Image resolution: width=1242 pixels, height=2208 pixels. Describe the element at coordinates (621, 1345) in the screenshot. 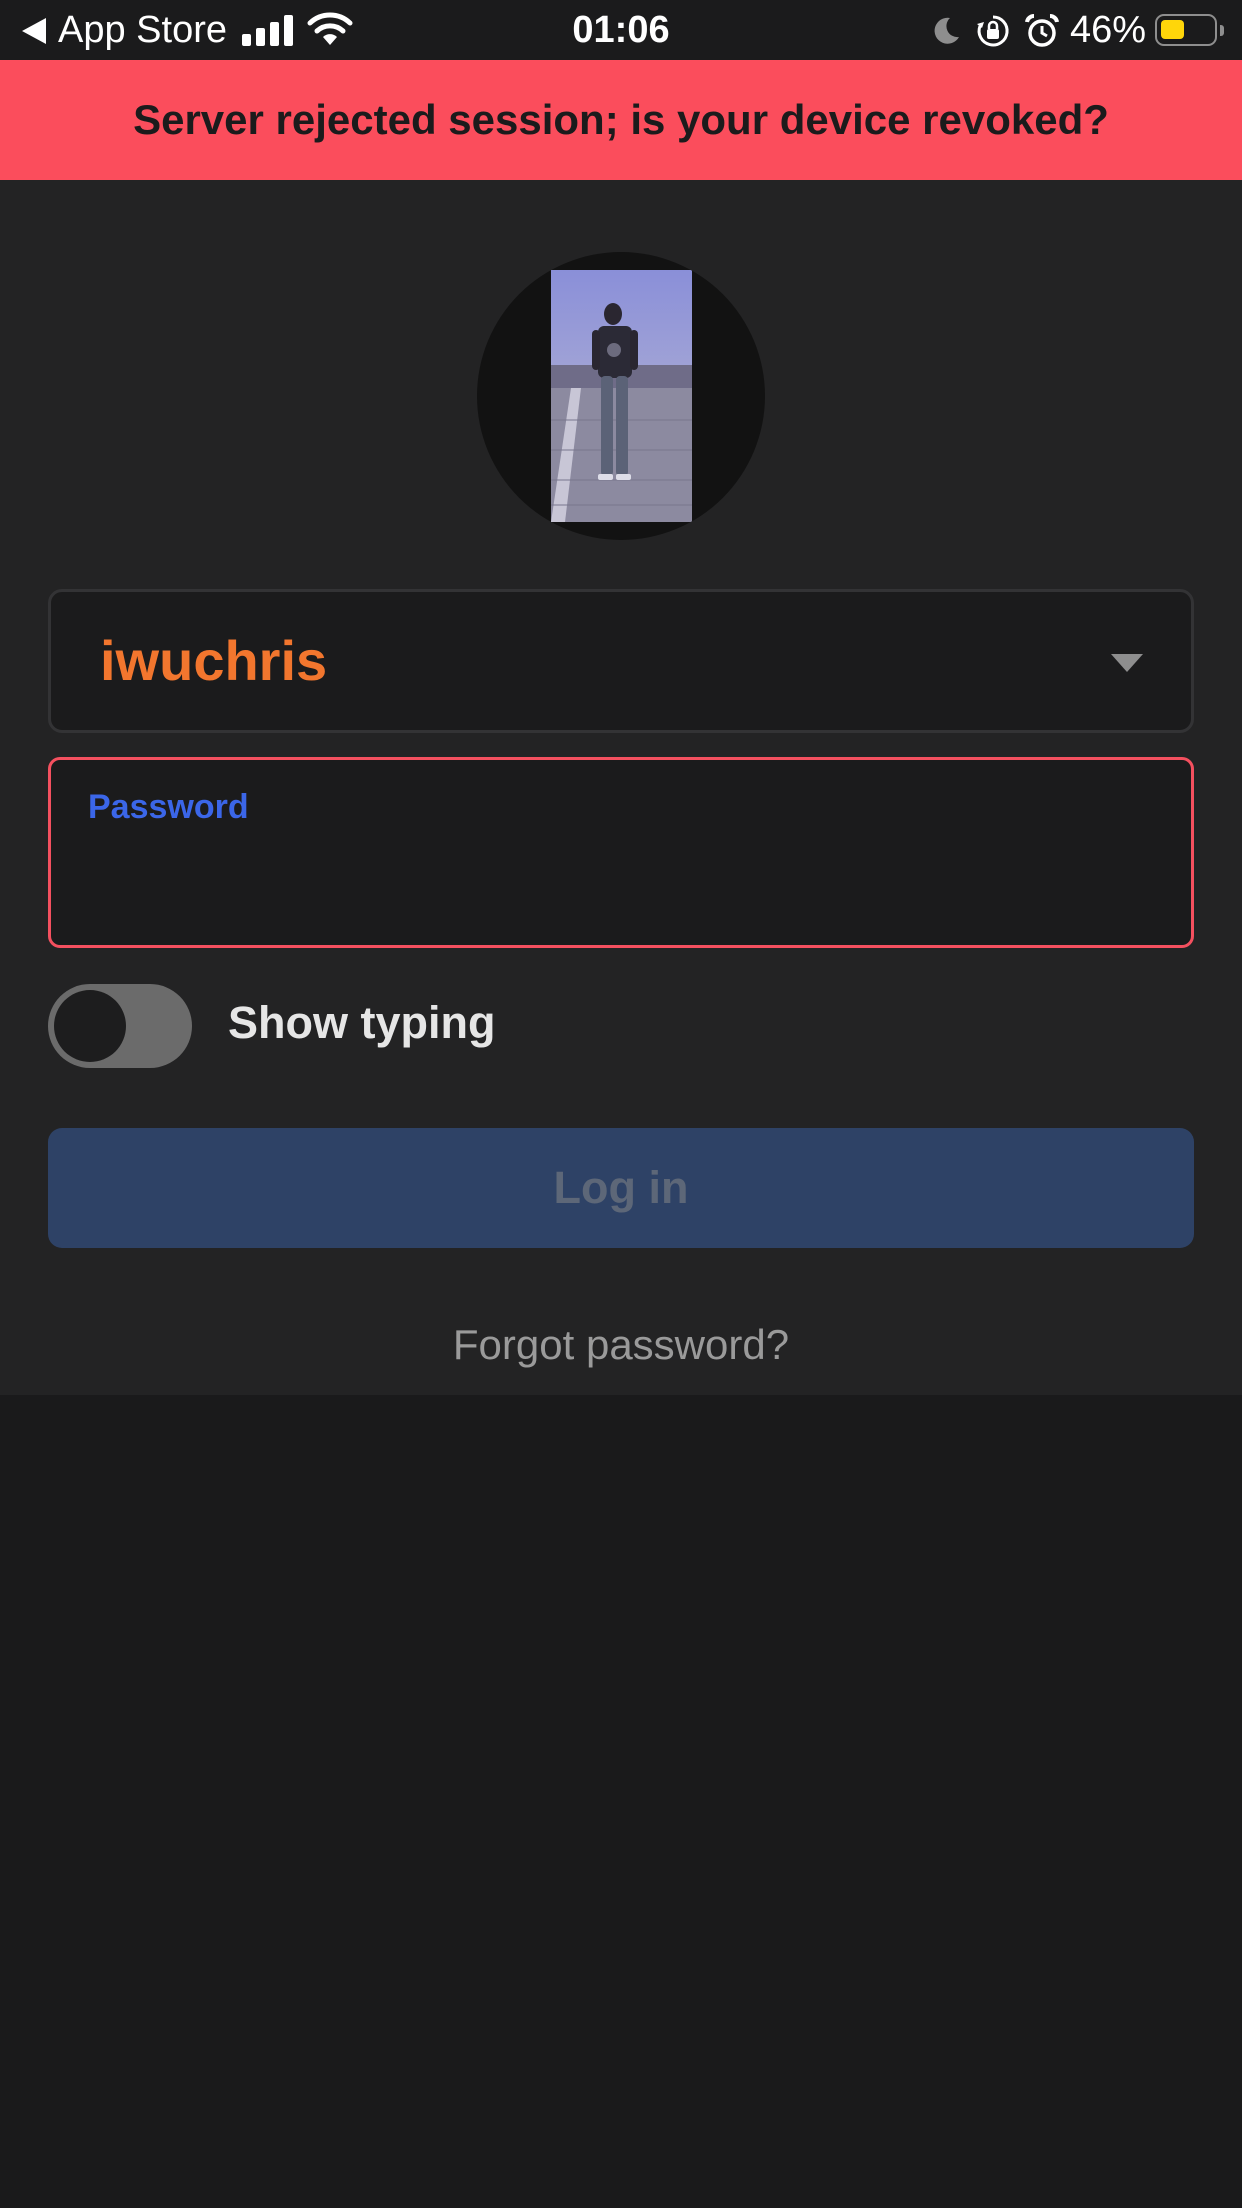

I see `forgot-password-link: Forgot password?` at that location.